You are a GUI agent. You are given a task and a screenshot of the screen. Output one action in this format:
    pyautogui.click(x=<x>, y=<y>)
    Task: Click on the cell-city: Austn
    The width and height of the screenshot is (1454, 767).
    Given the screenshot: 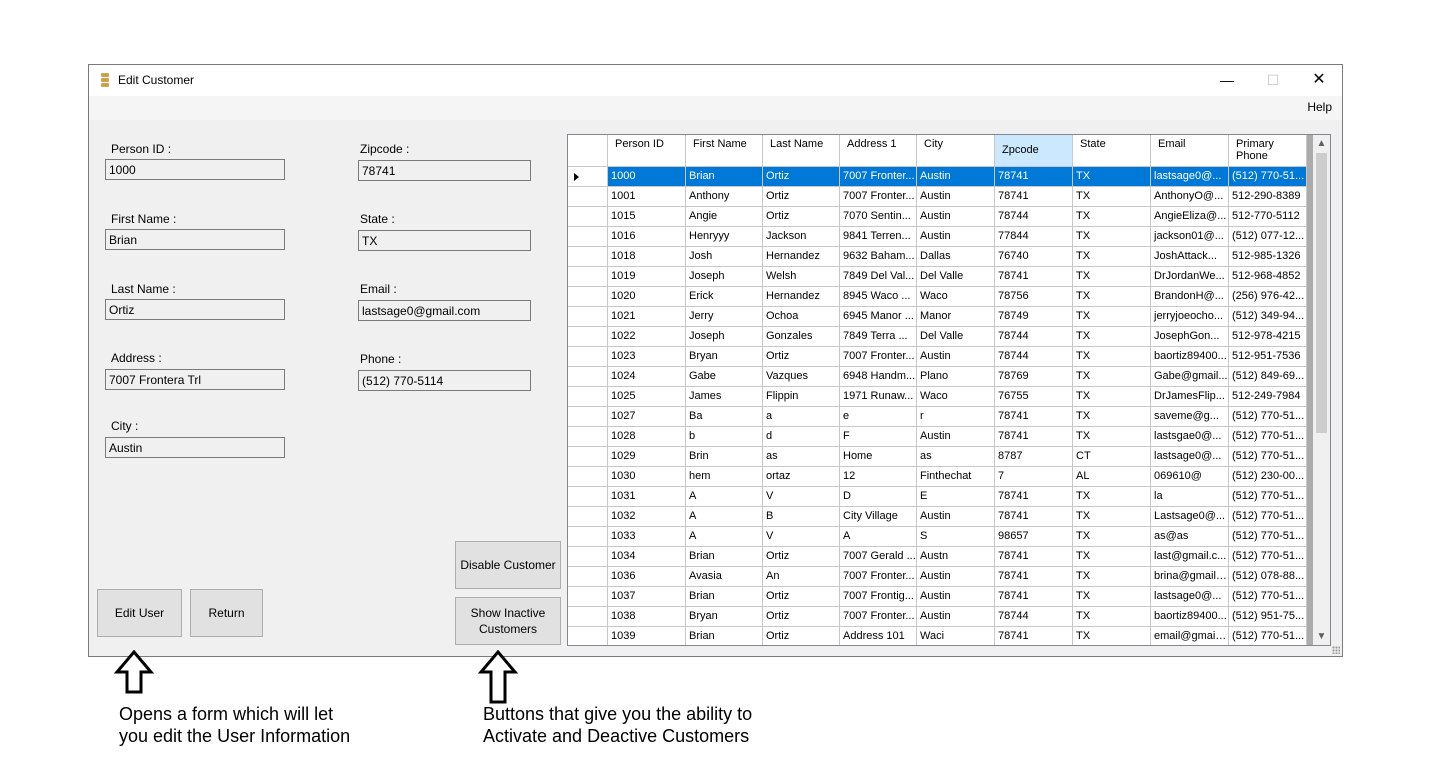 What is the action you would take?
    pyautogui.click(x=956, y=557)
    